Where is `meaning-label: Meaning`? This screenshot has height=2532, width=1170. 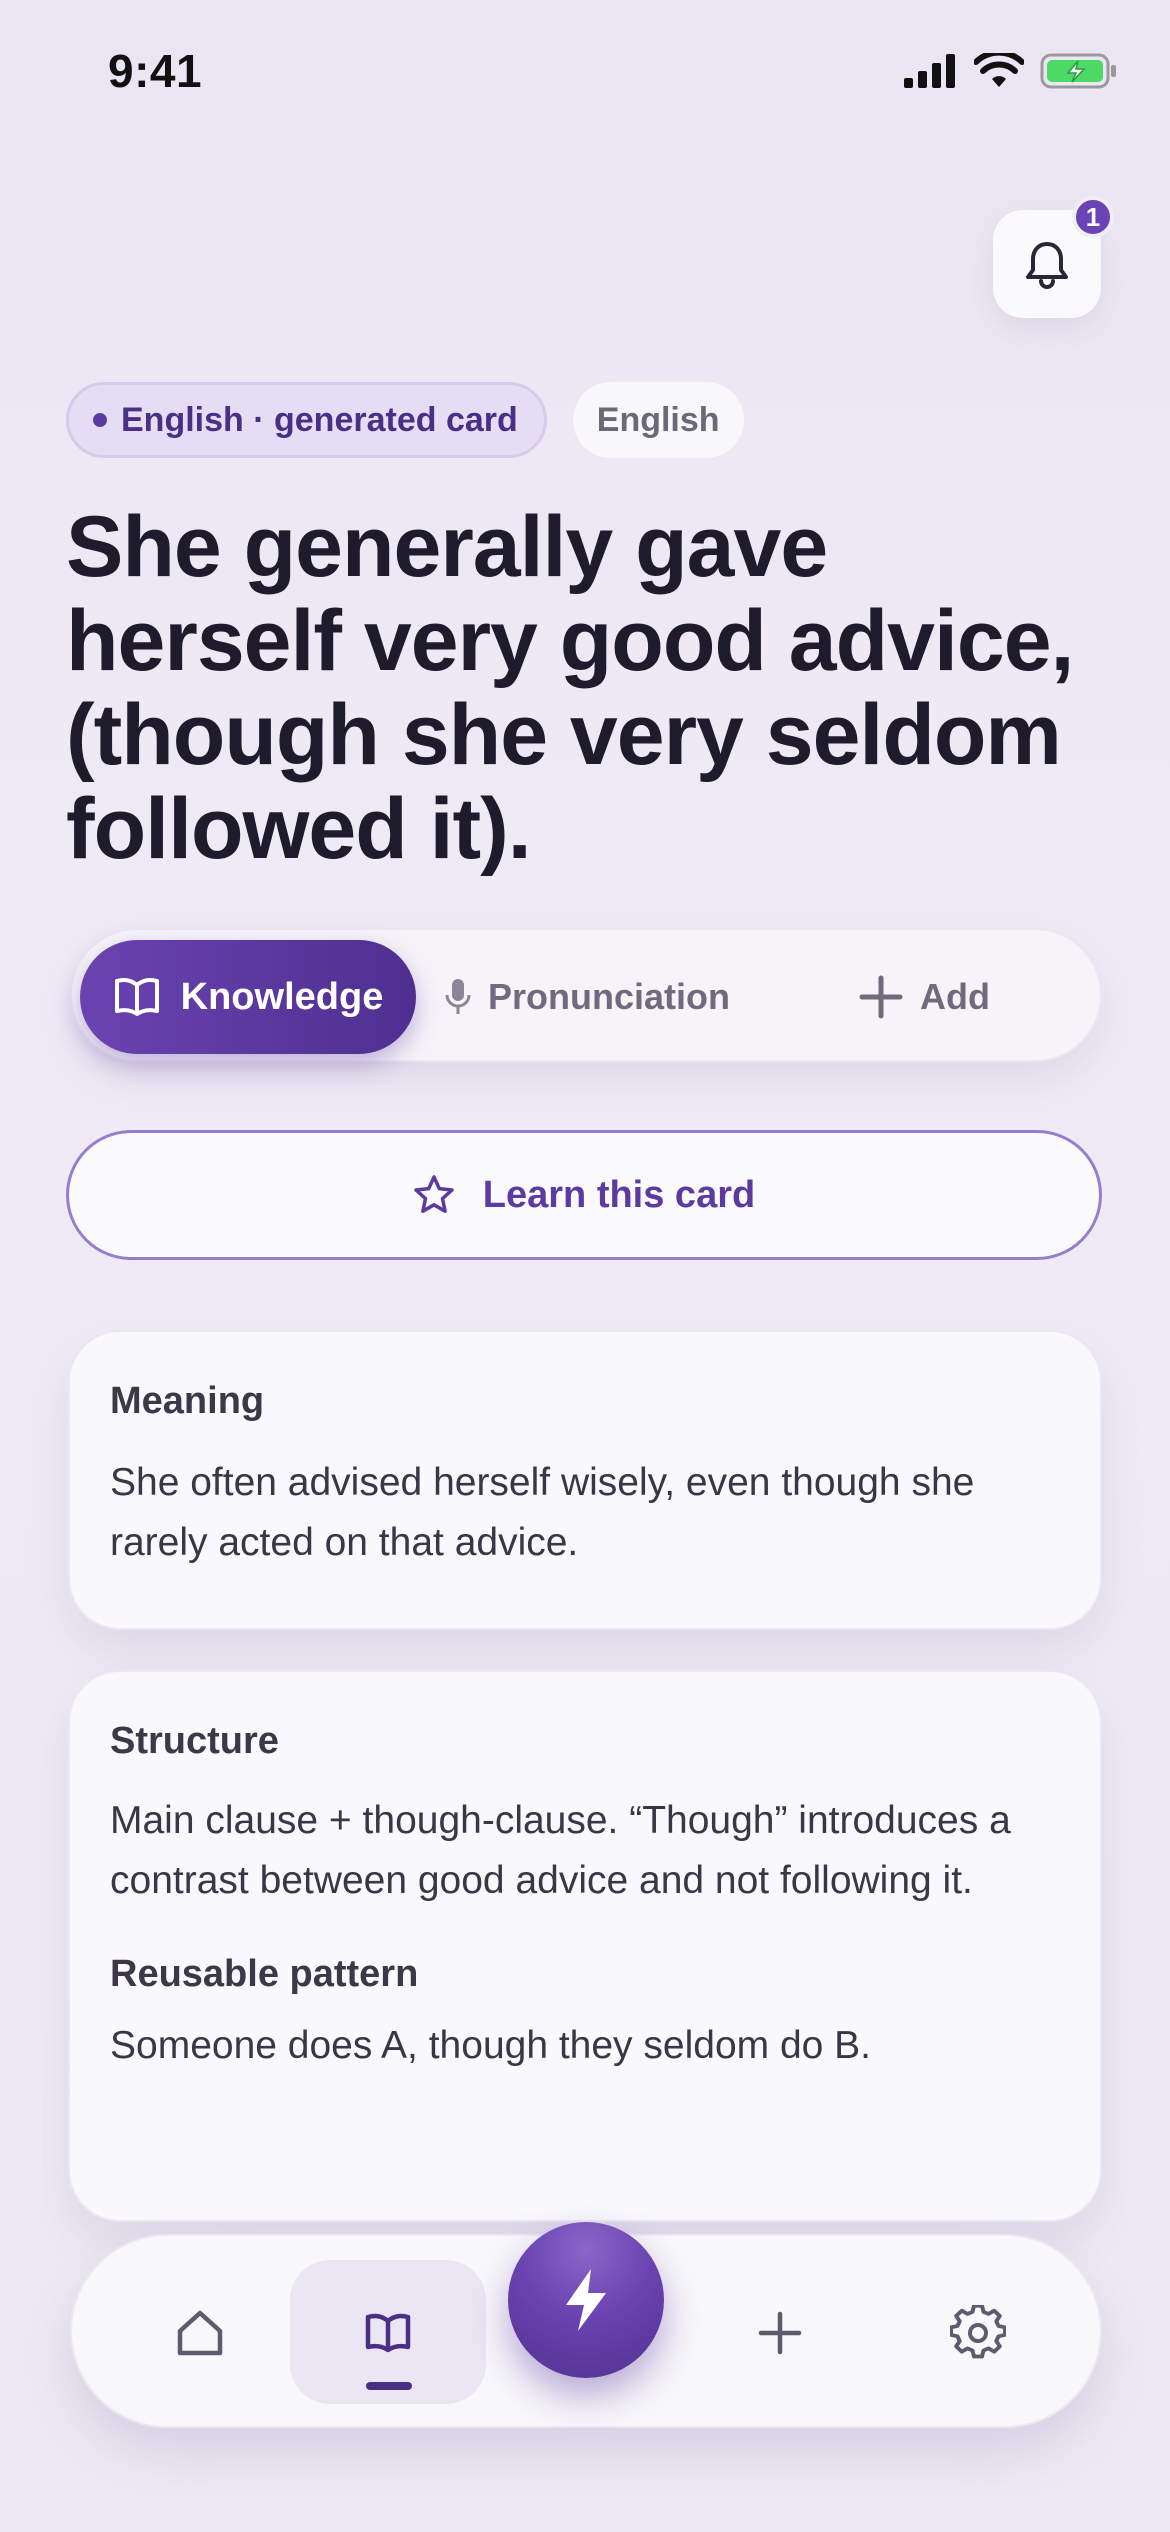 meaning-label: Meaning is located at coordinates (187, 1401).